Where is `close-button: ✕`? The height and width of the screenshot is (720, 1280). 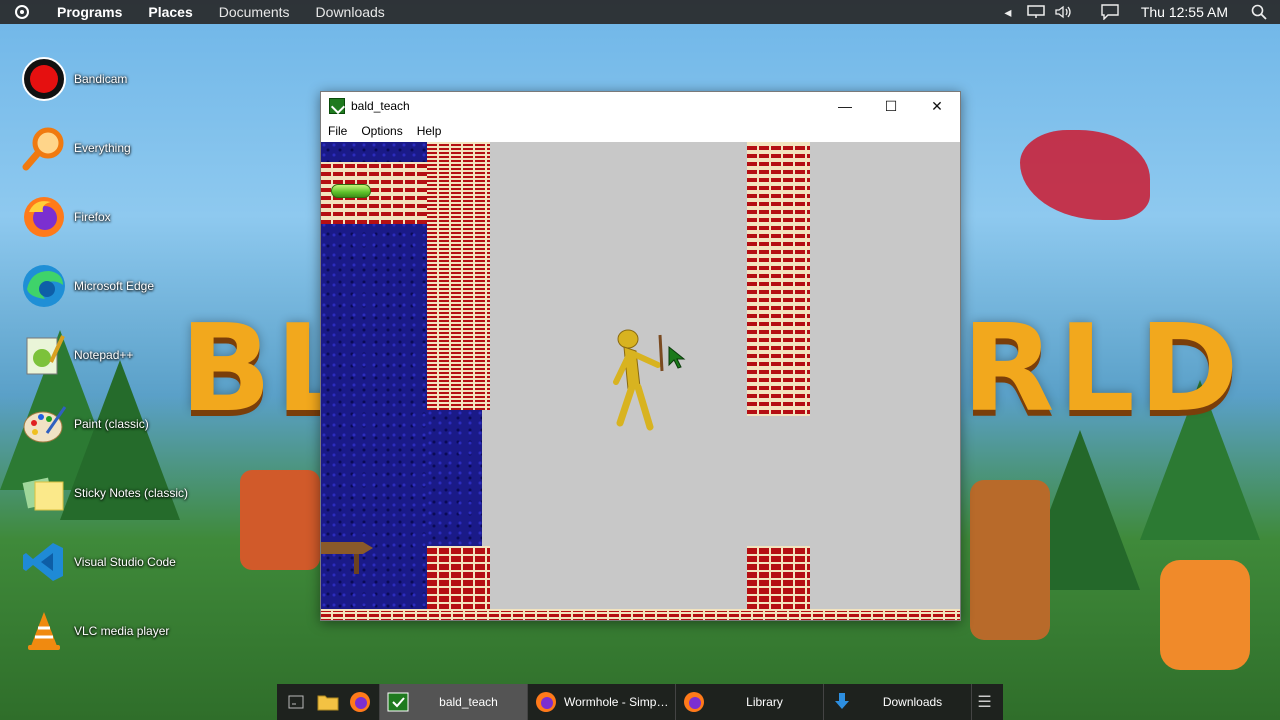 close-button: ✕ is located at coordinates (937, 106).